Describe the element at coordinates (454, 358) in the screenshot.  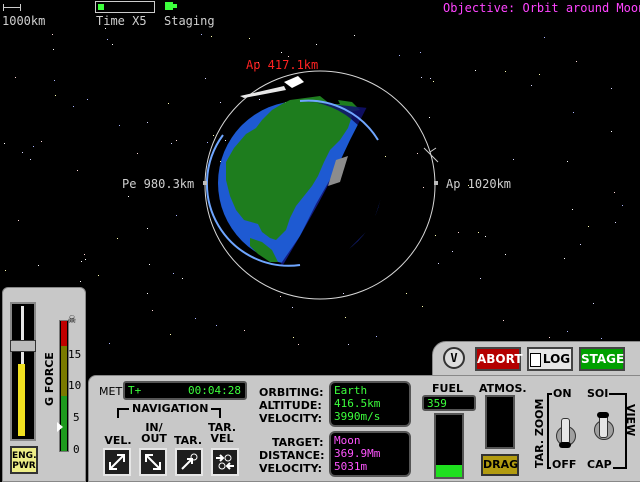
I see `chevron-down-icon: V` at that location.